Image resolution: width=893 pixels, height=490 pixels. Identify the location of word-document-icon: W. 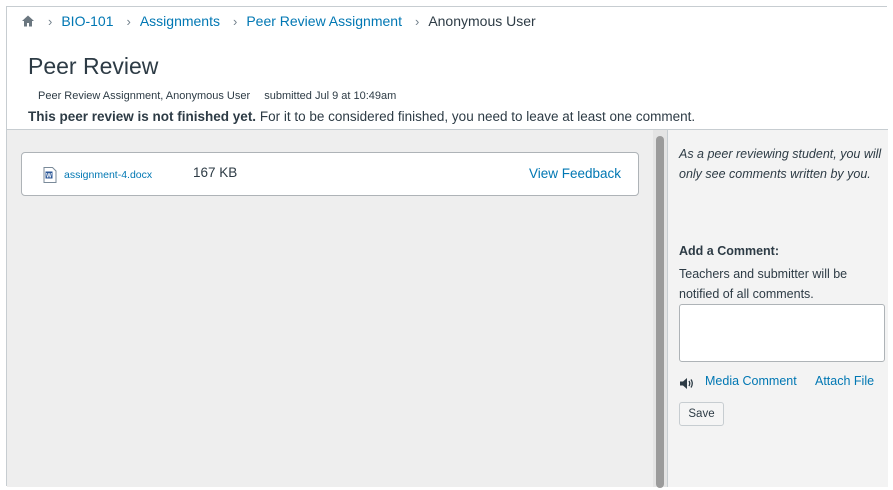
(50, 175).